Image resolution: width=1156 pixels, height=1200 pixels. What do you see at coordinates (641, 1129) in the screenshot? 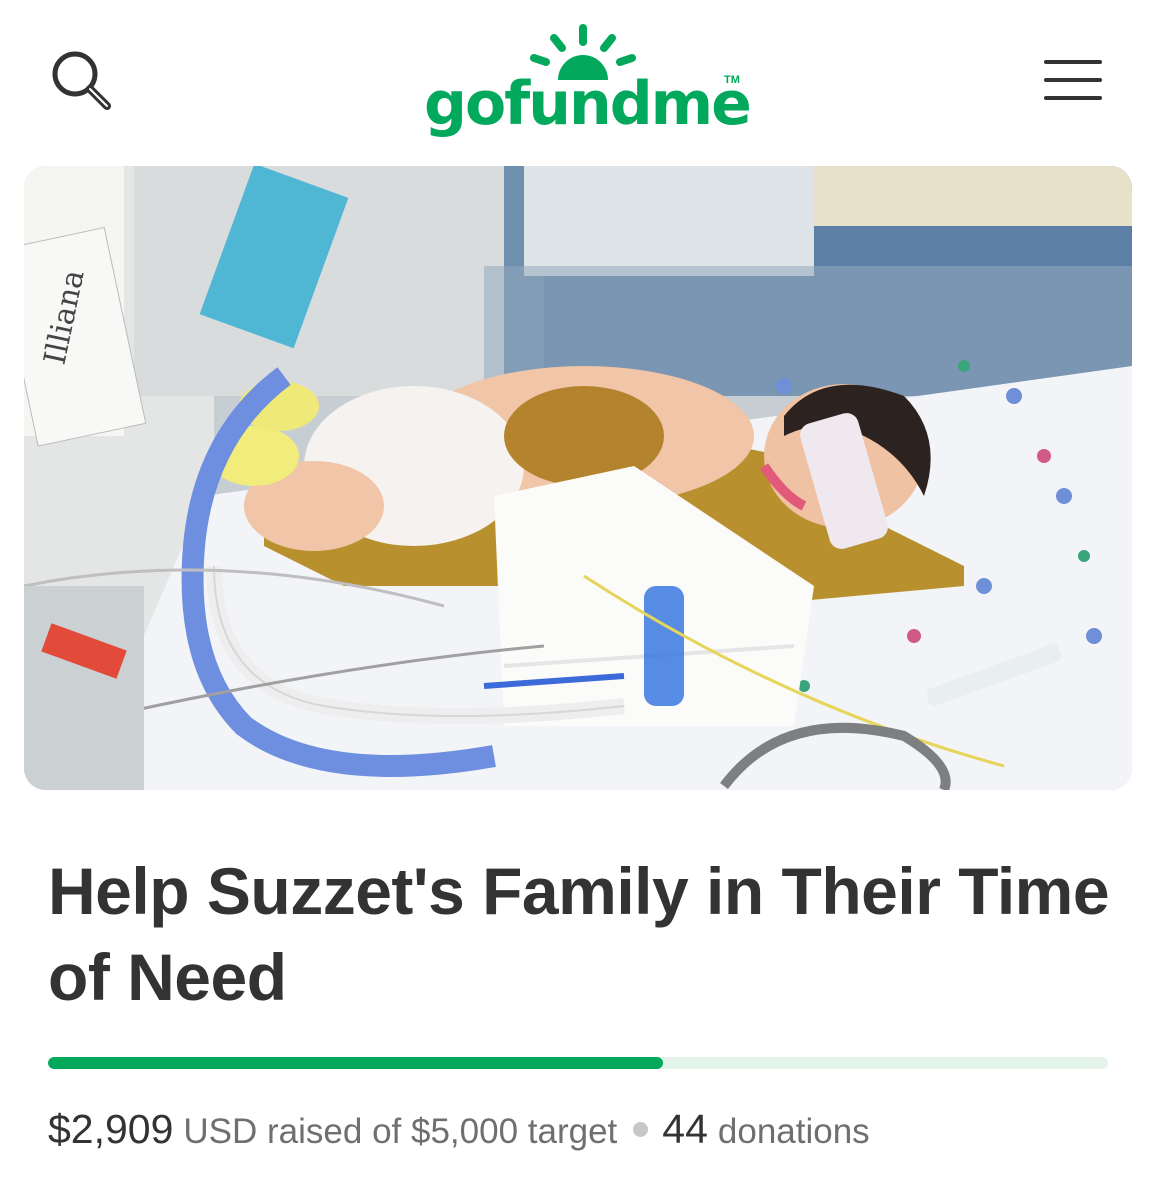
I see `separator-dot` at bounding box center [641, 1129].